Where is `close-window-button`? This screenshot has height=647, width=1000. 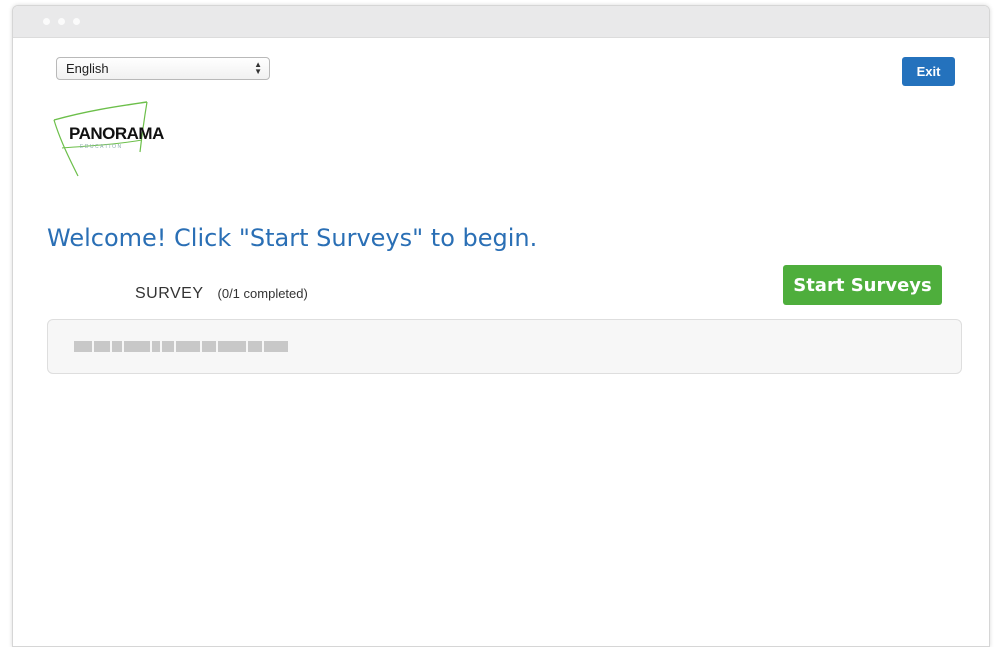
close-window-button is located at coordinates (46, 21).